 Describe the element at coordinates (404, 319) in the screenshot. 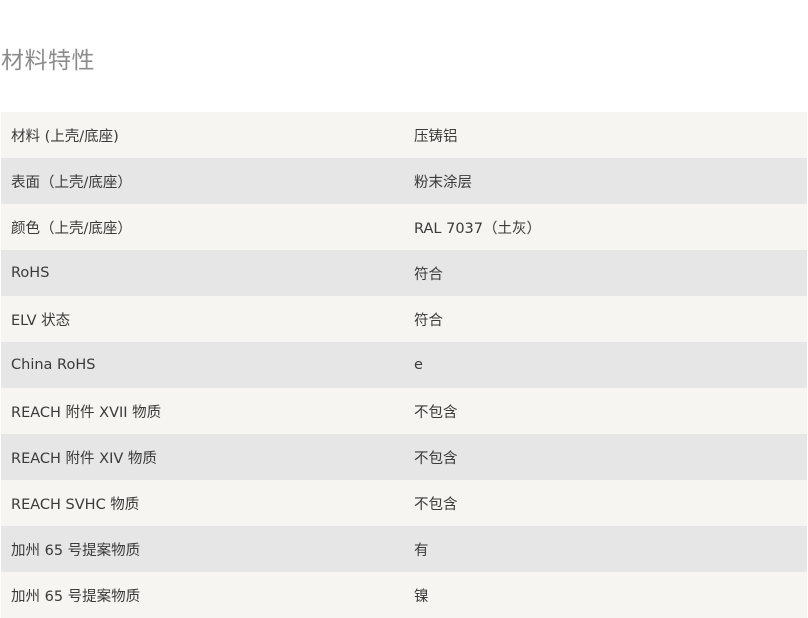

I see `table-row: ELV 状态 符合` at that location.